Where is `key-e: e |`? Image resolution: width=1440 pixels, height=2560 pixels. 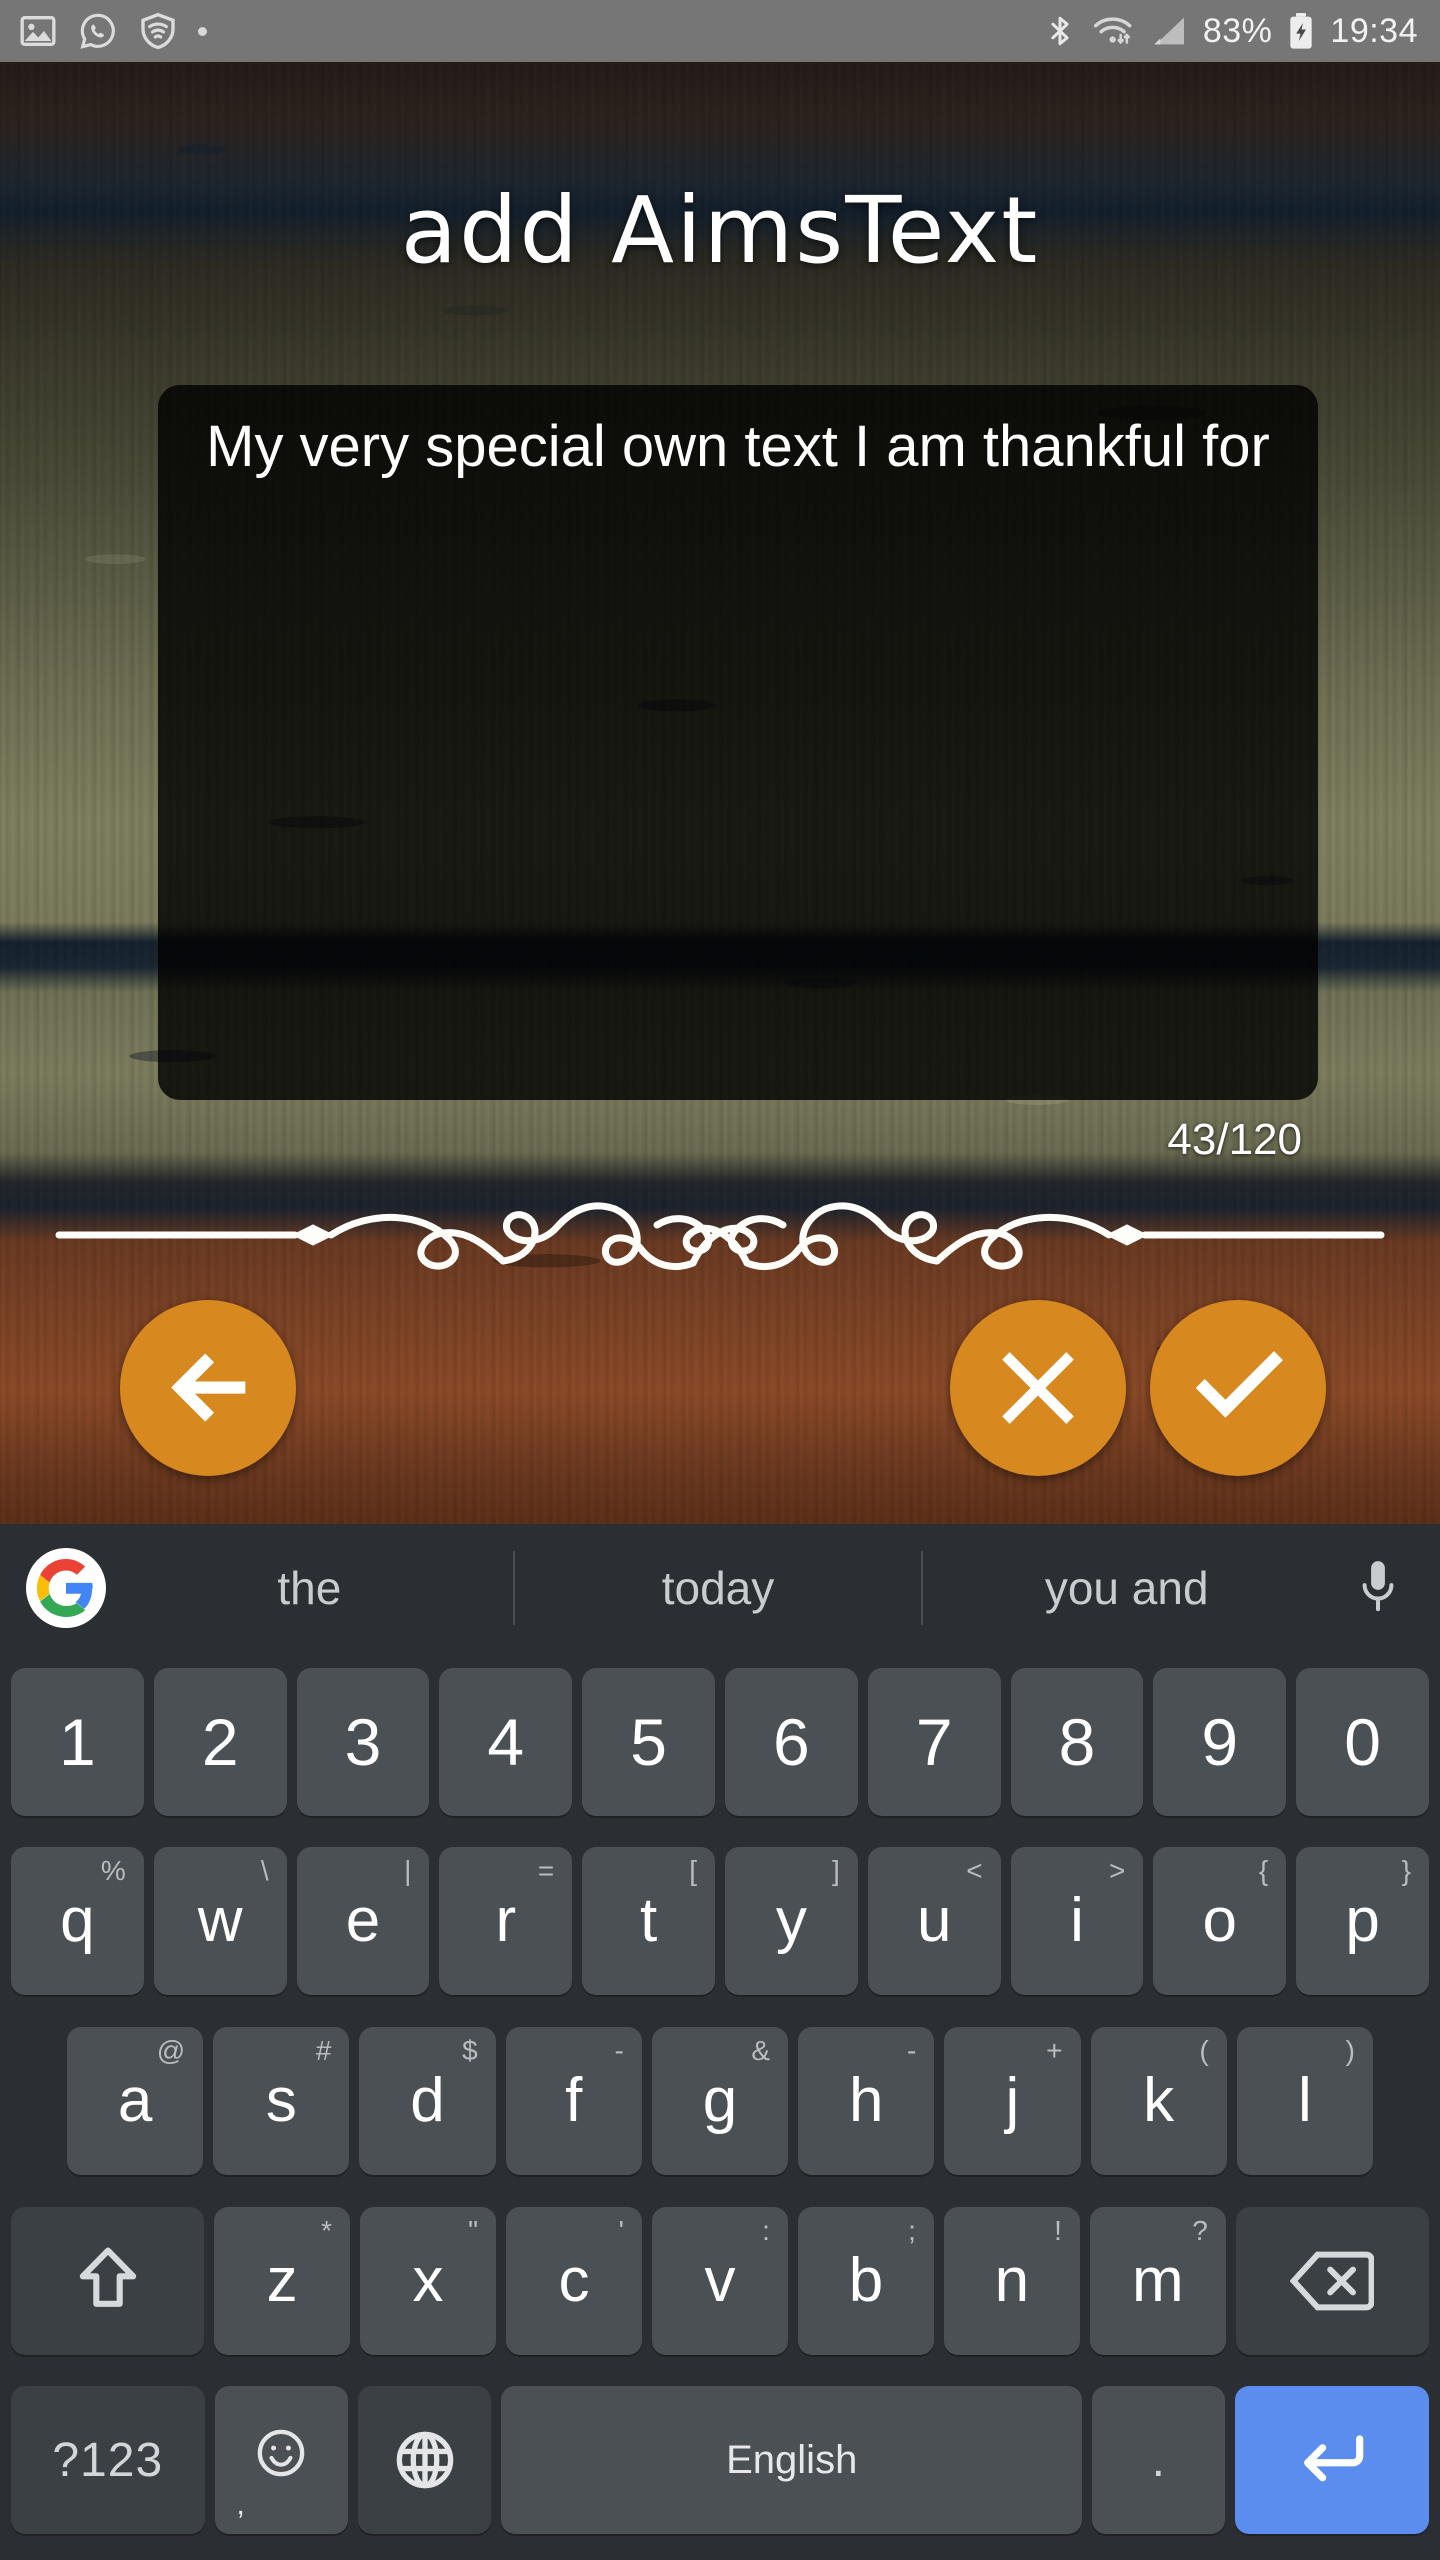 key-e: e | is located at coordinates (363, 1921).